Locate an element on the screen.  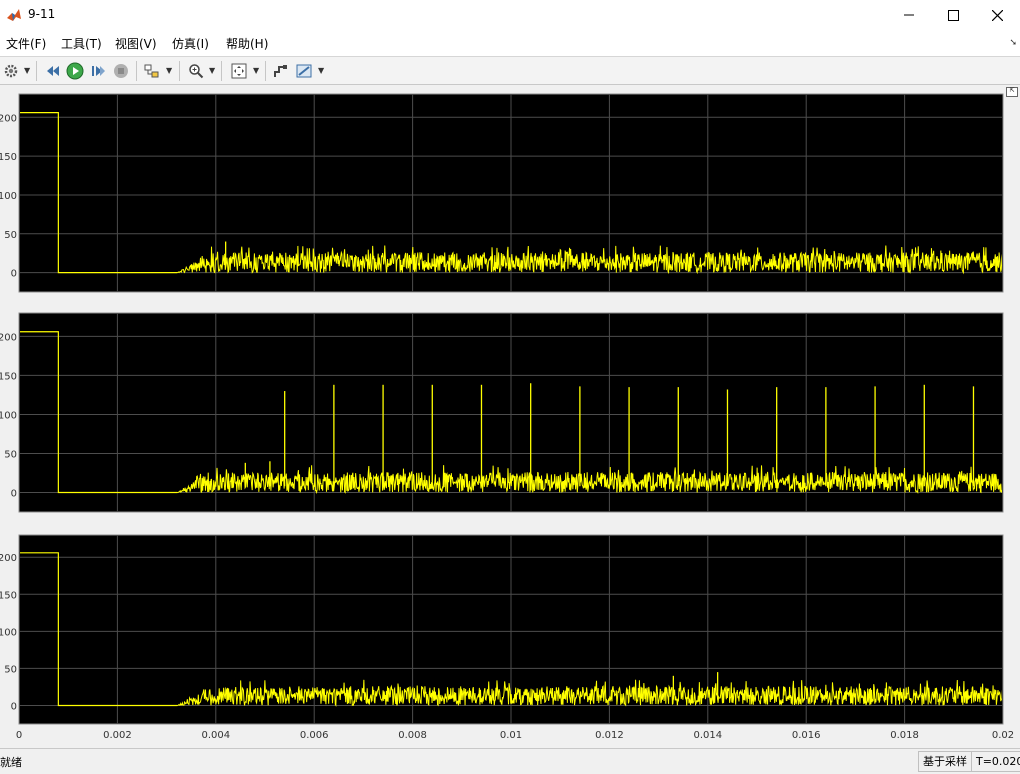
stop-button is located at coordinates (121, 71).